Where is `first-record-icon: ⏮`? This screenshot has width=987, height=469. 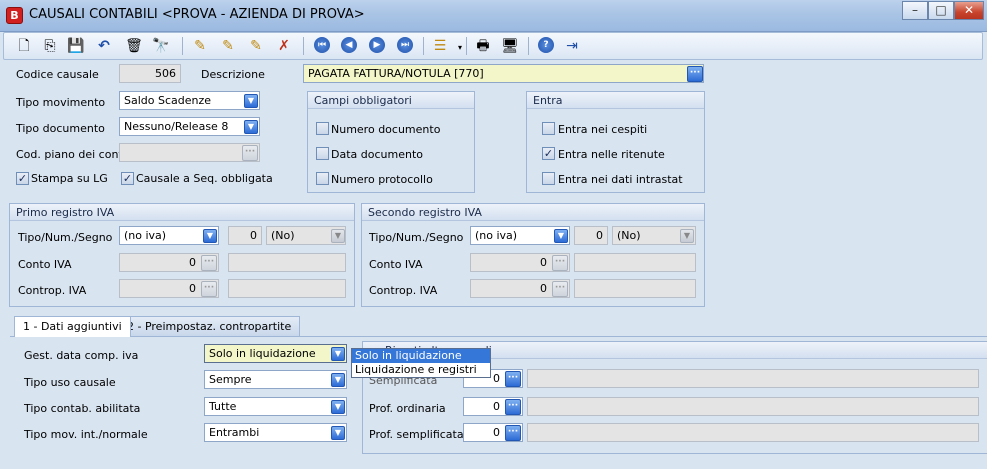
first-record-icon: ⏮ is located at coordinates (322, 45).